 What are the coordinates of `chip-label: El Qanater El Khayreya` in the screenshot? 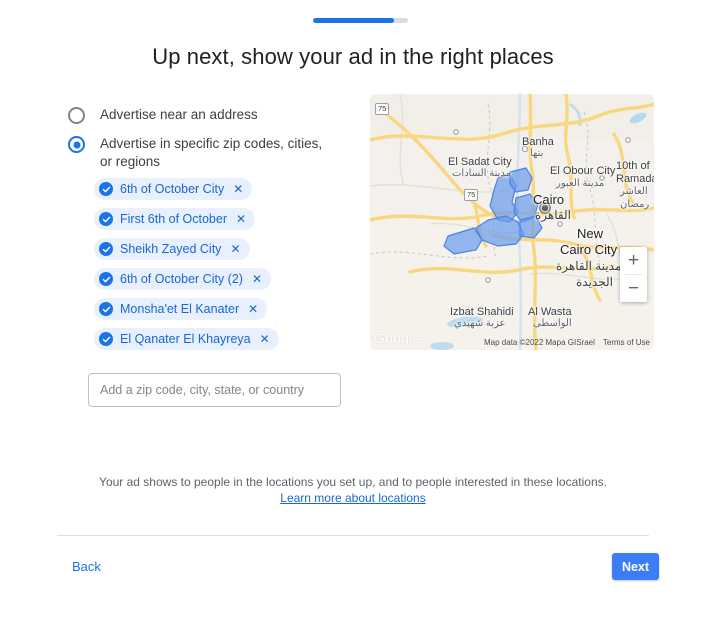 It's located at (185, 338).